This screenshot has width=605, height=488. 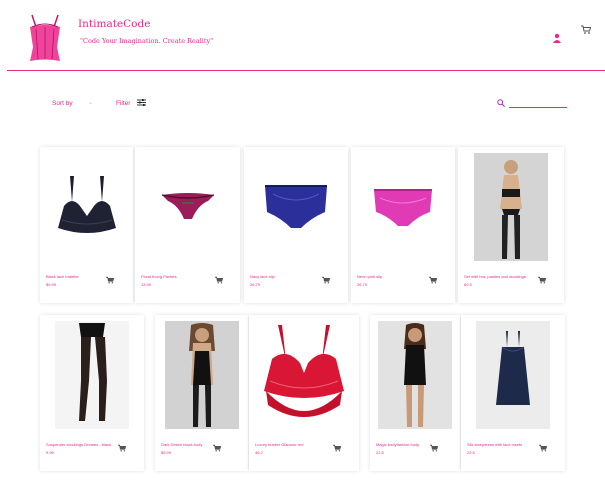 I want to click on product-card: Silk sleepdress with lace insets 22.5, so click(x=513, y=393).